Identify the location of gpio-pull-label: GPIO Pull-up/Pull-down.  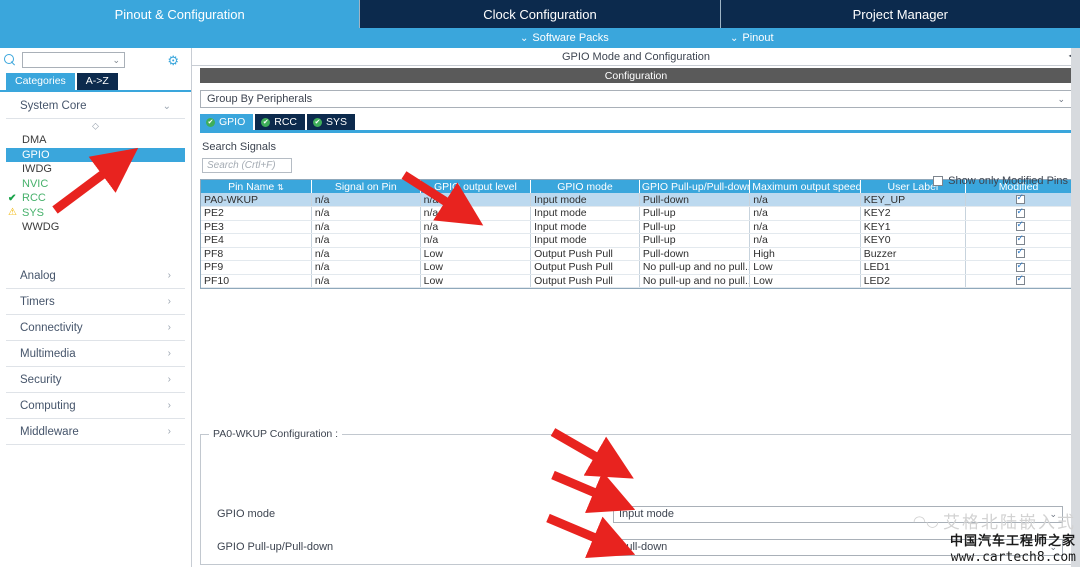
(275, 547).